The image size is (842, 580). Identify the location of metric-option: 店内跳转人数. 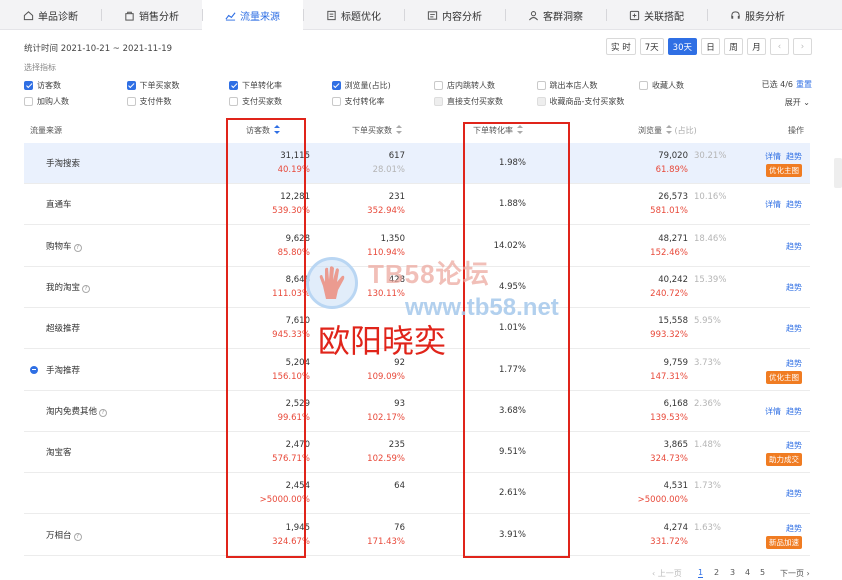
(485, 85).